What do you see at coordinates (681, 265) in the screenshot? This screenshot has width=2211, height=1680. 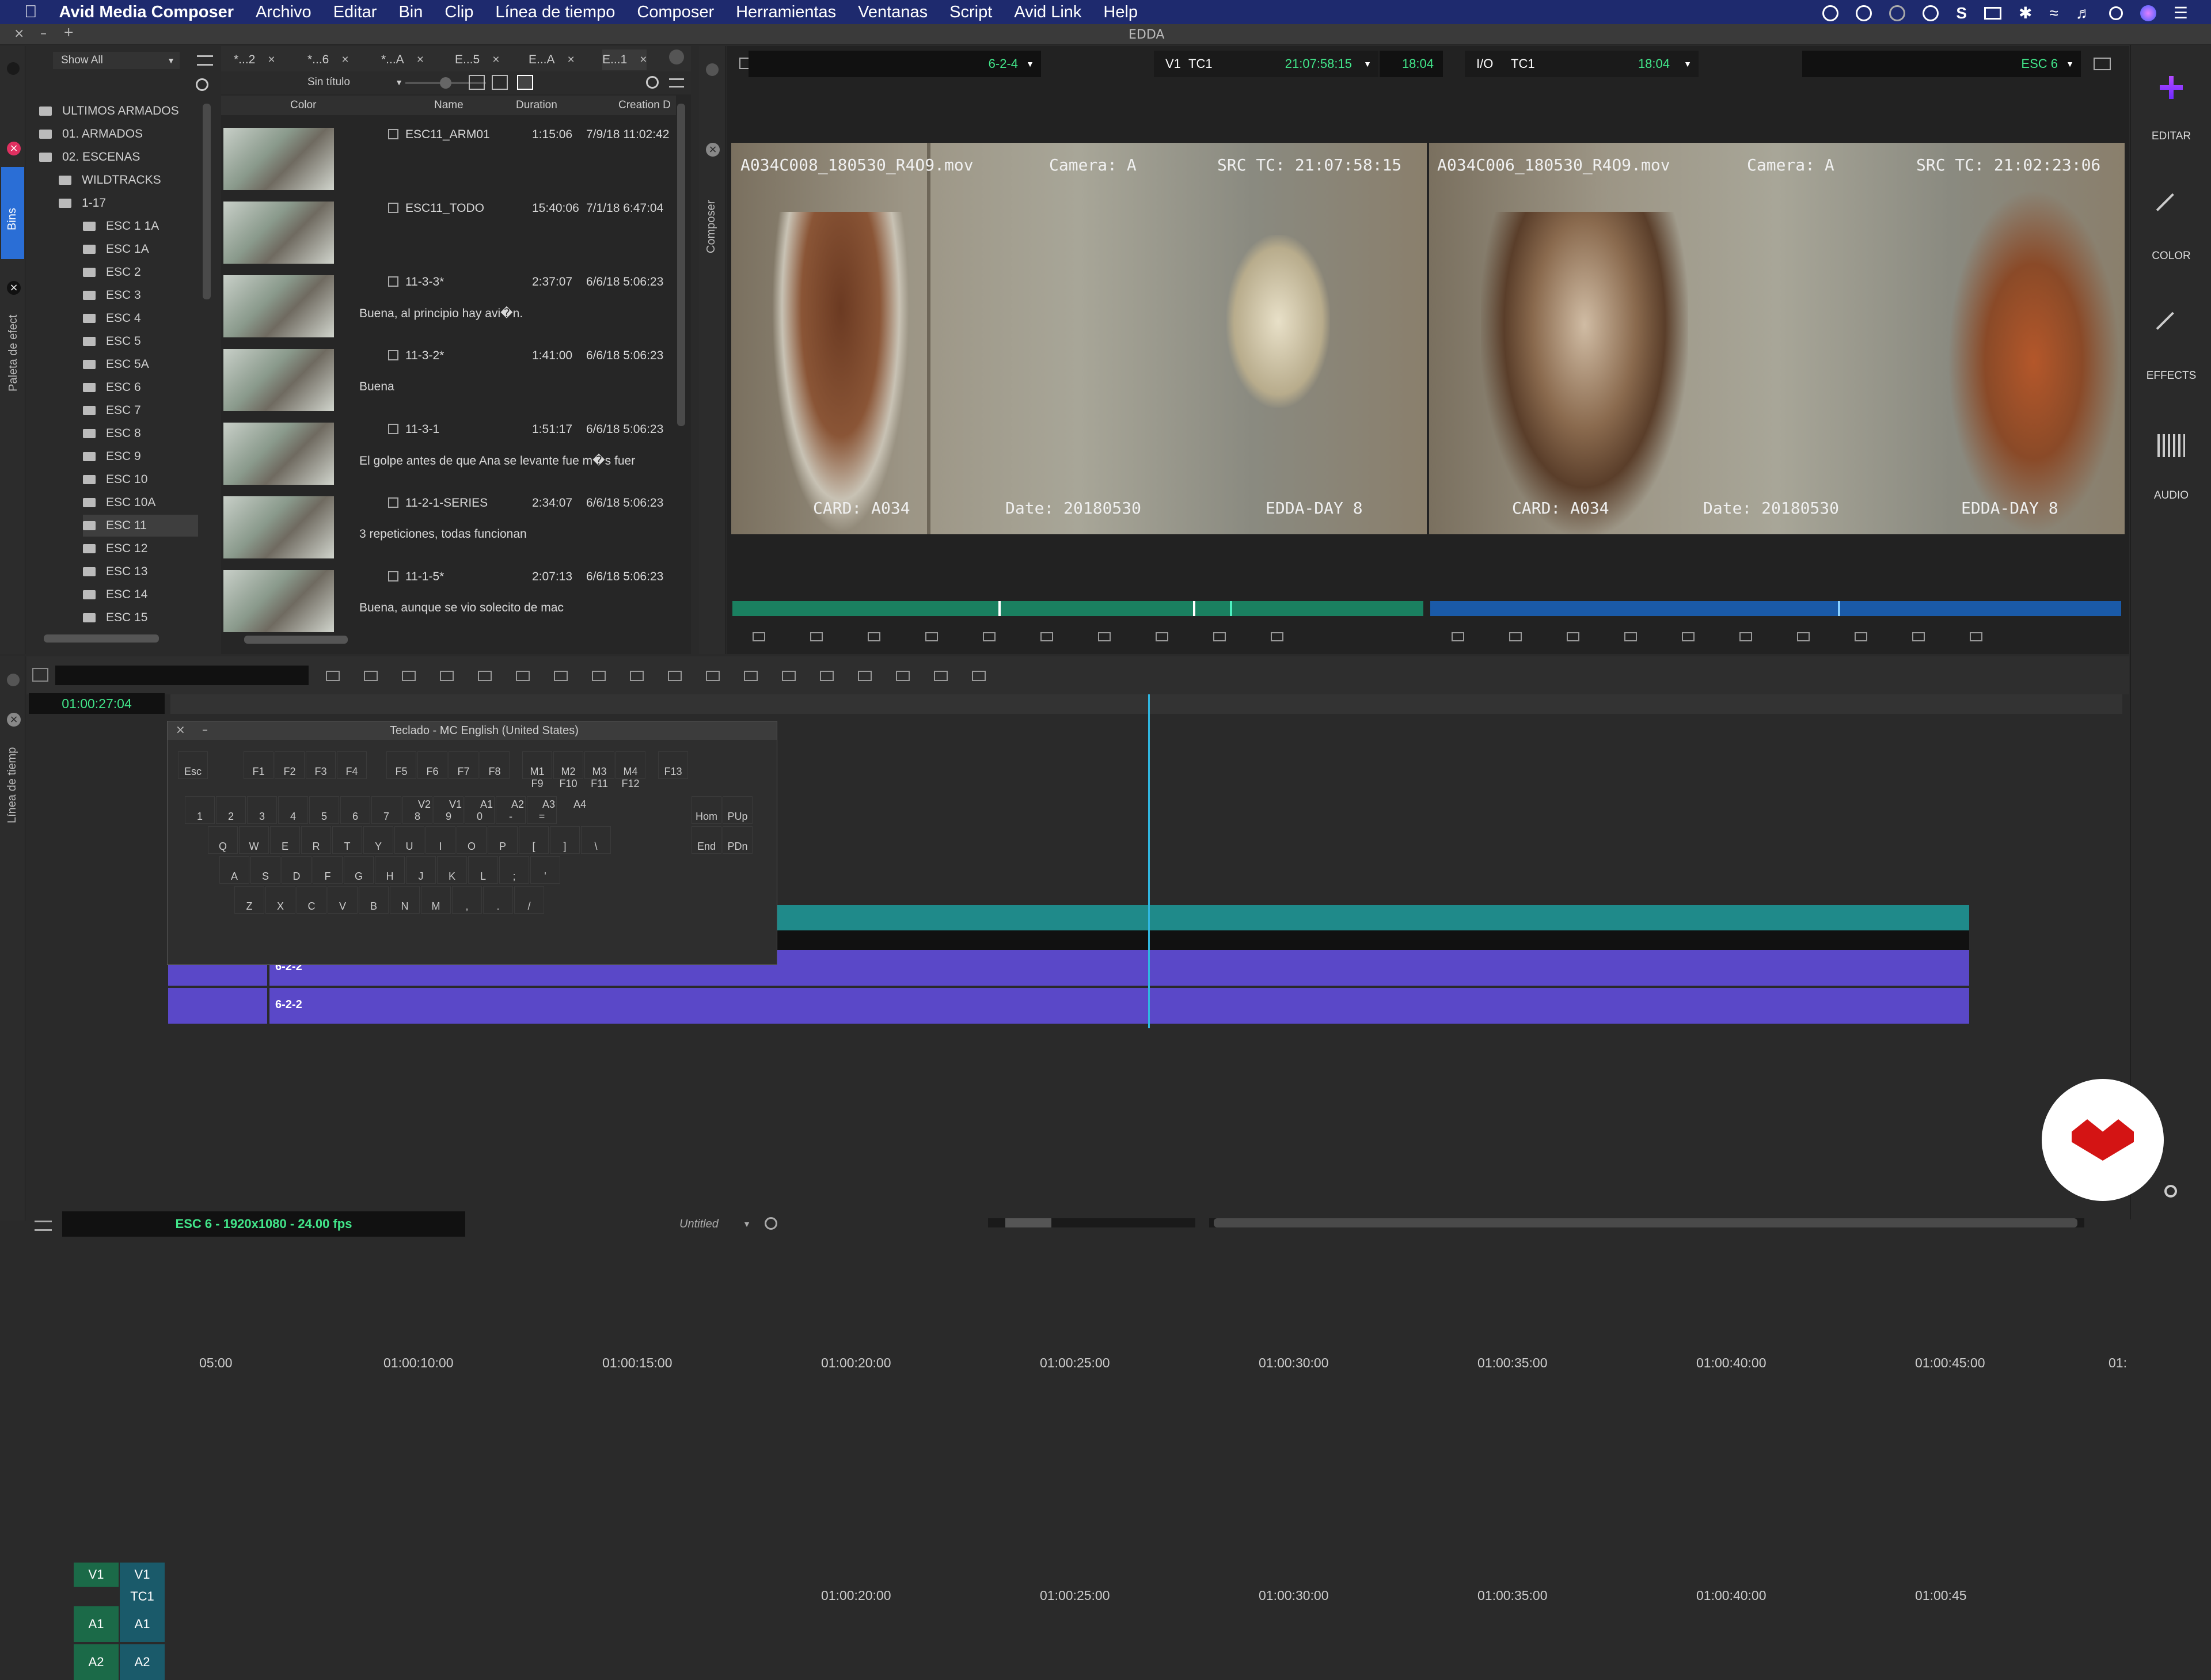 I see `bin-v-scrollbar` at bounding box center [681, 265].